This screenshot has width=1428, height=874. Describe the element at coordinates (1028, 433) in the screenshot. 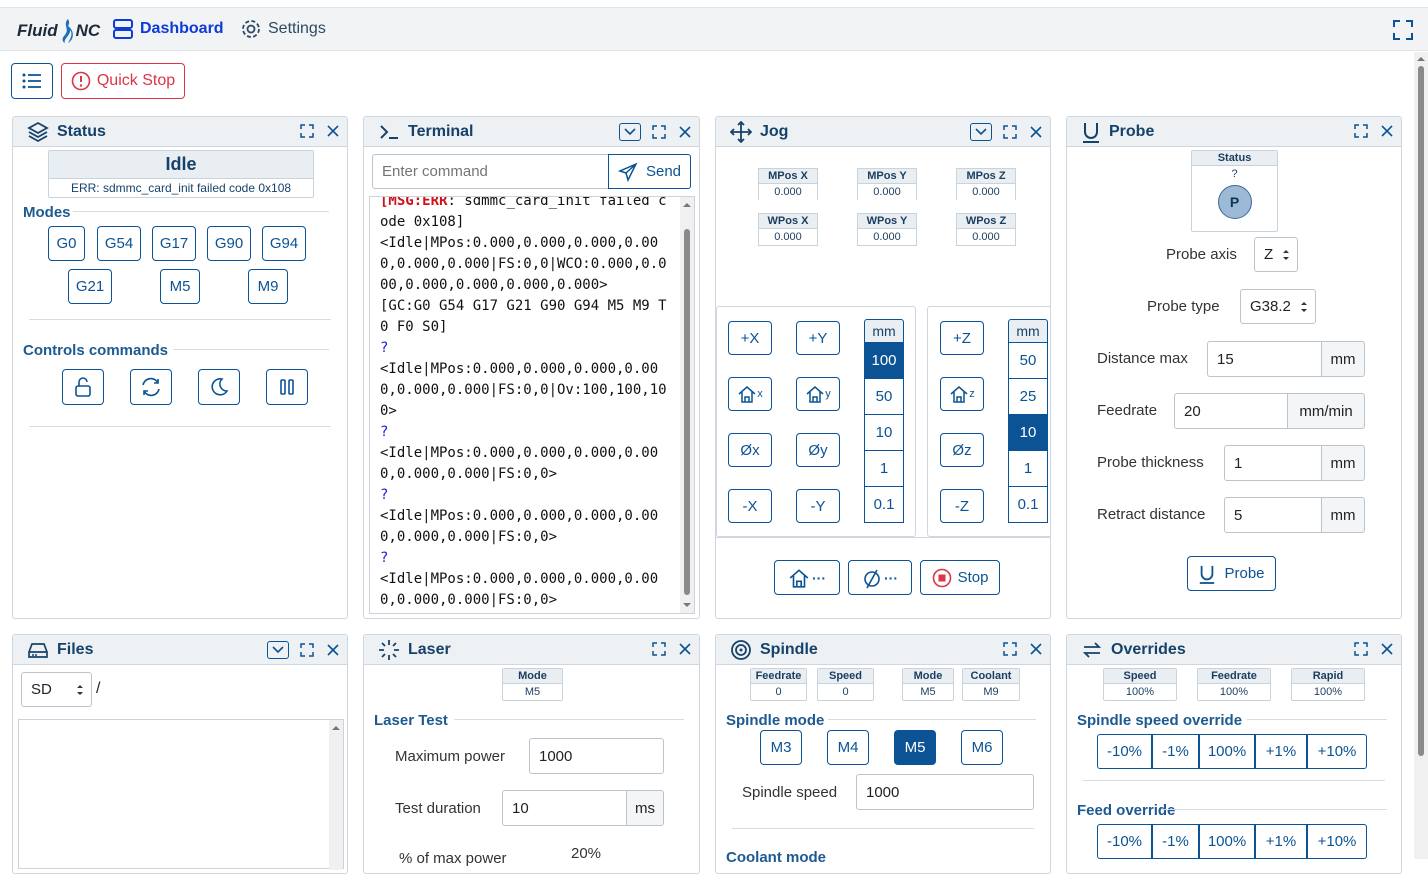

I see `z-step-10: 10` at that location.